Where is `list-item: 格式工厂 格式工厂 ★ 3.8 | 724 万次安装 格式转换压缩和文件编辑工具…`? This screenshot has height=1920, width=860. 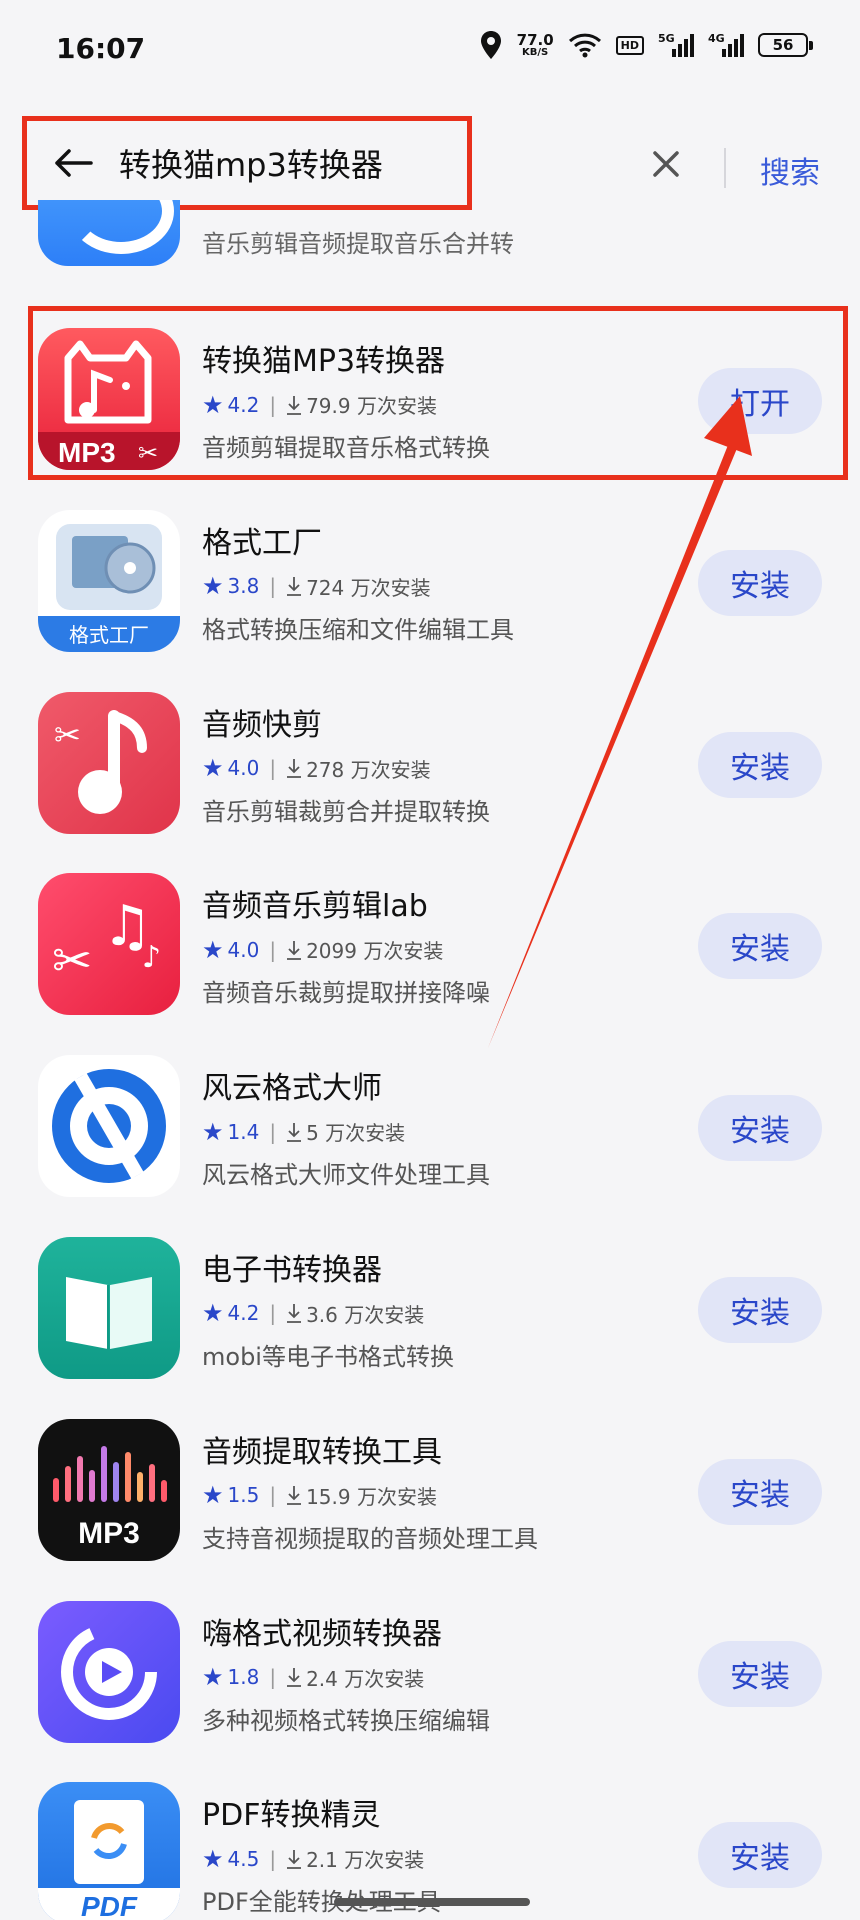 list-item: 格式工厂 格式工厂 ★ 3.8 | 724 万次安装 格式转换压缩和文件编辑工具… is located at coordinates (430, 583).